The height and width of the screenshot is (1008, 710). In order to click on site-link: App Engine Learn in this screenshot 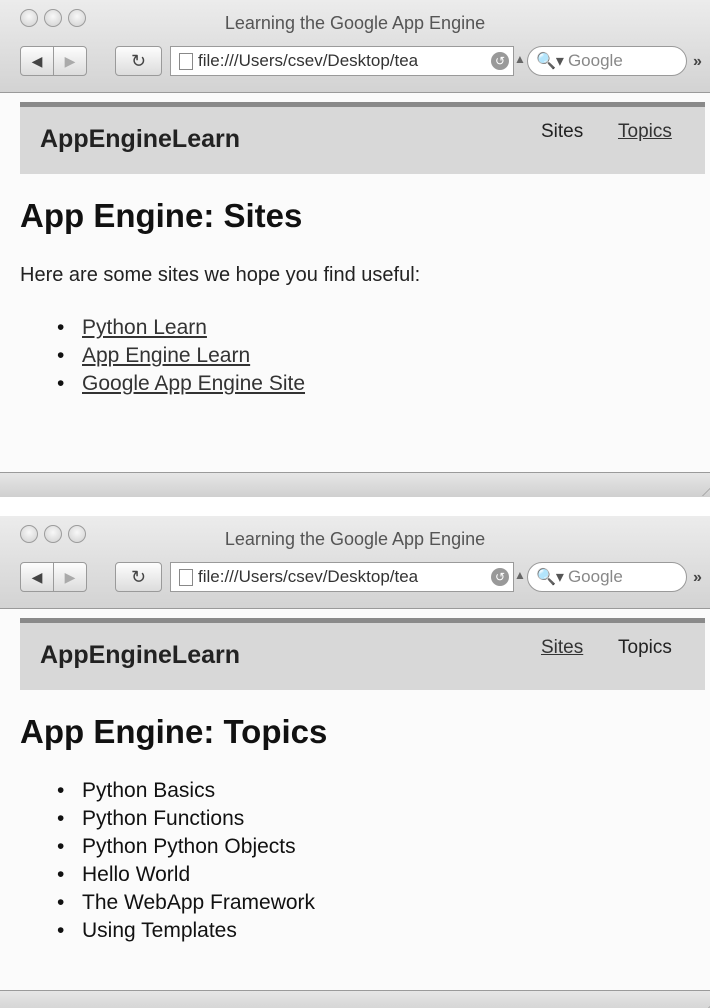, I will do `click(166, 355)`.